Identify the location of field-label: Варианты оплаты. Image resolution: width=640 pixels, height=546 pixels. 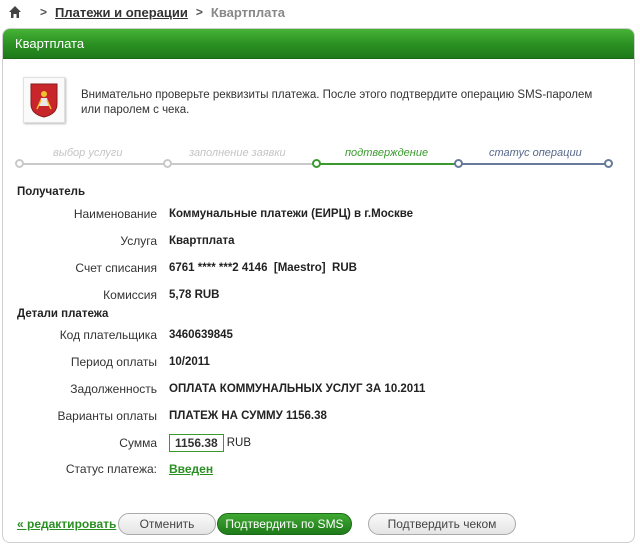
(107, 416).